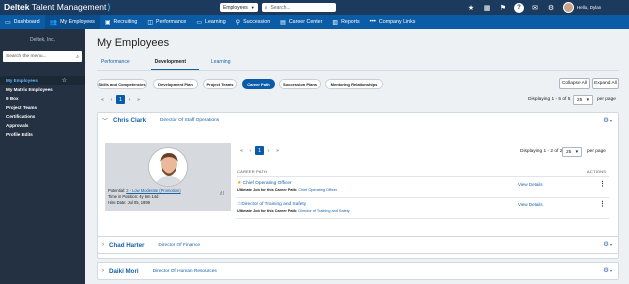  I want to click on subtab-skills-and-competencies: Skills and Competencies, so click(122, 84).